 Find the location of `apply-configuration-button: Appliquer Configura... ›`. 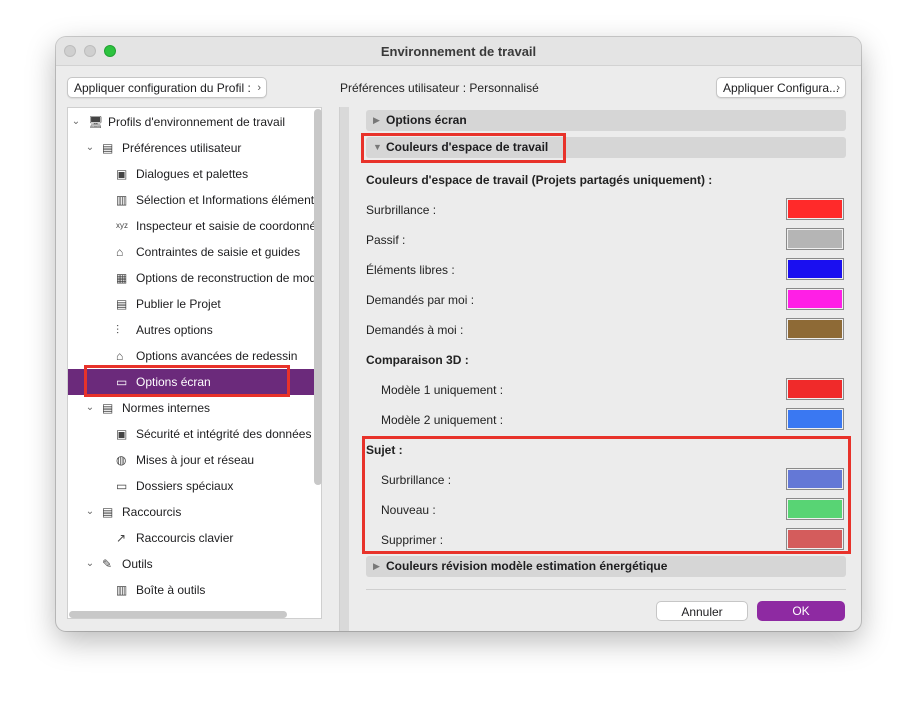

apply-configuration-button: Appliquer Configura... › is located at coordinates (781, 87).